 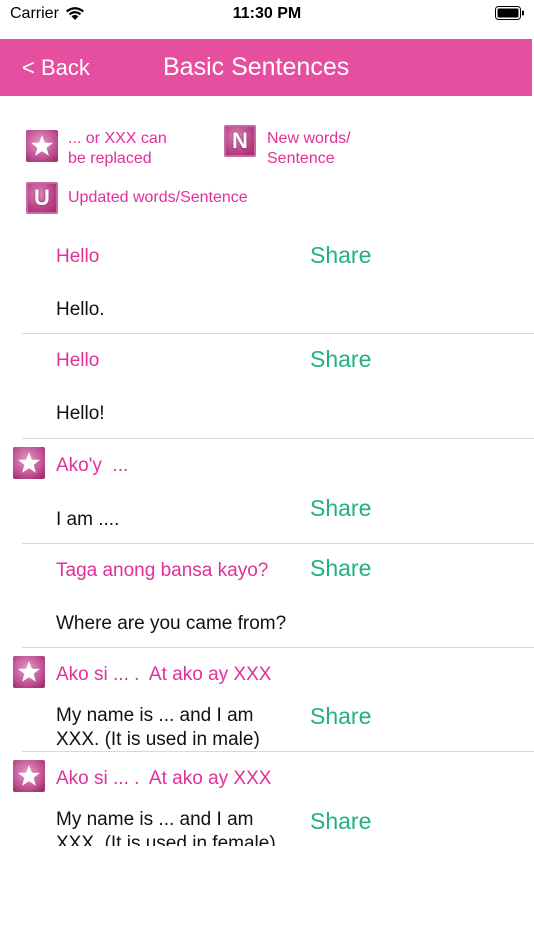 What do you see at coordinates (171, 623) in the screenshot?
I see `translation-text: Where are you came from?` at bounding box center [171, 623].